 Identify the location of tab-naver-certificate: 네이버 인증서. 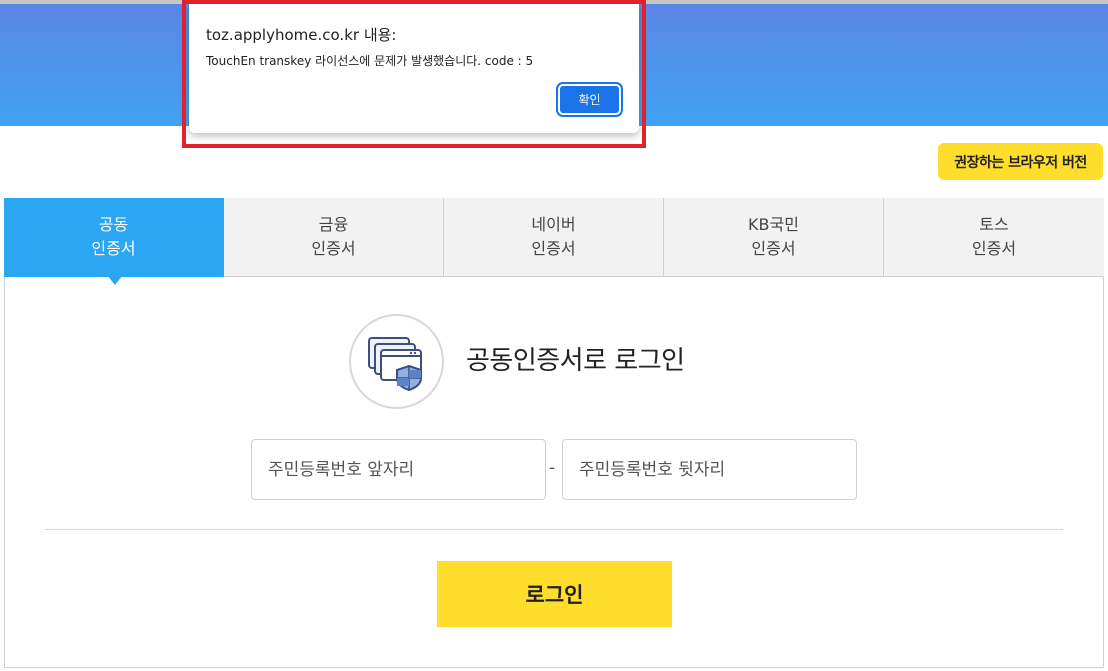
(554, 237).